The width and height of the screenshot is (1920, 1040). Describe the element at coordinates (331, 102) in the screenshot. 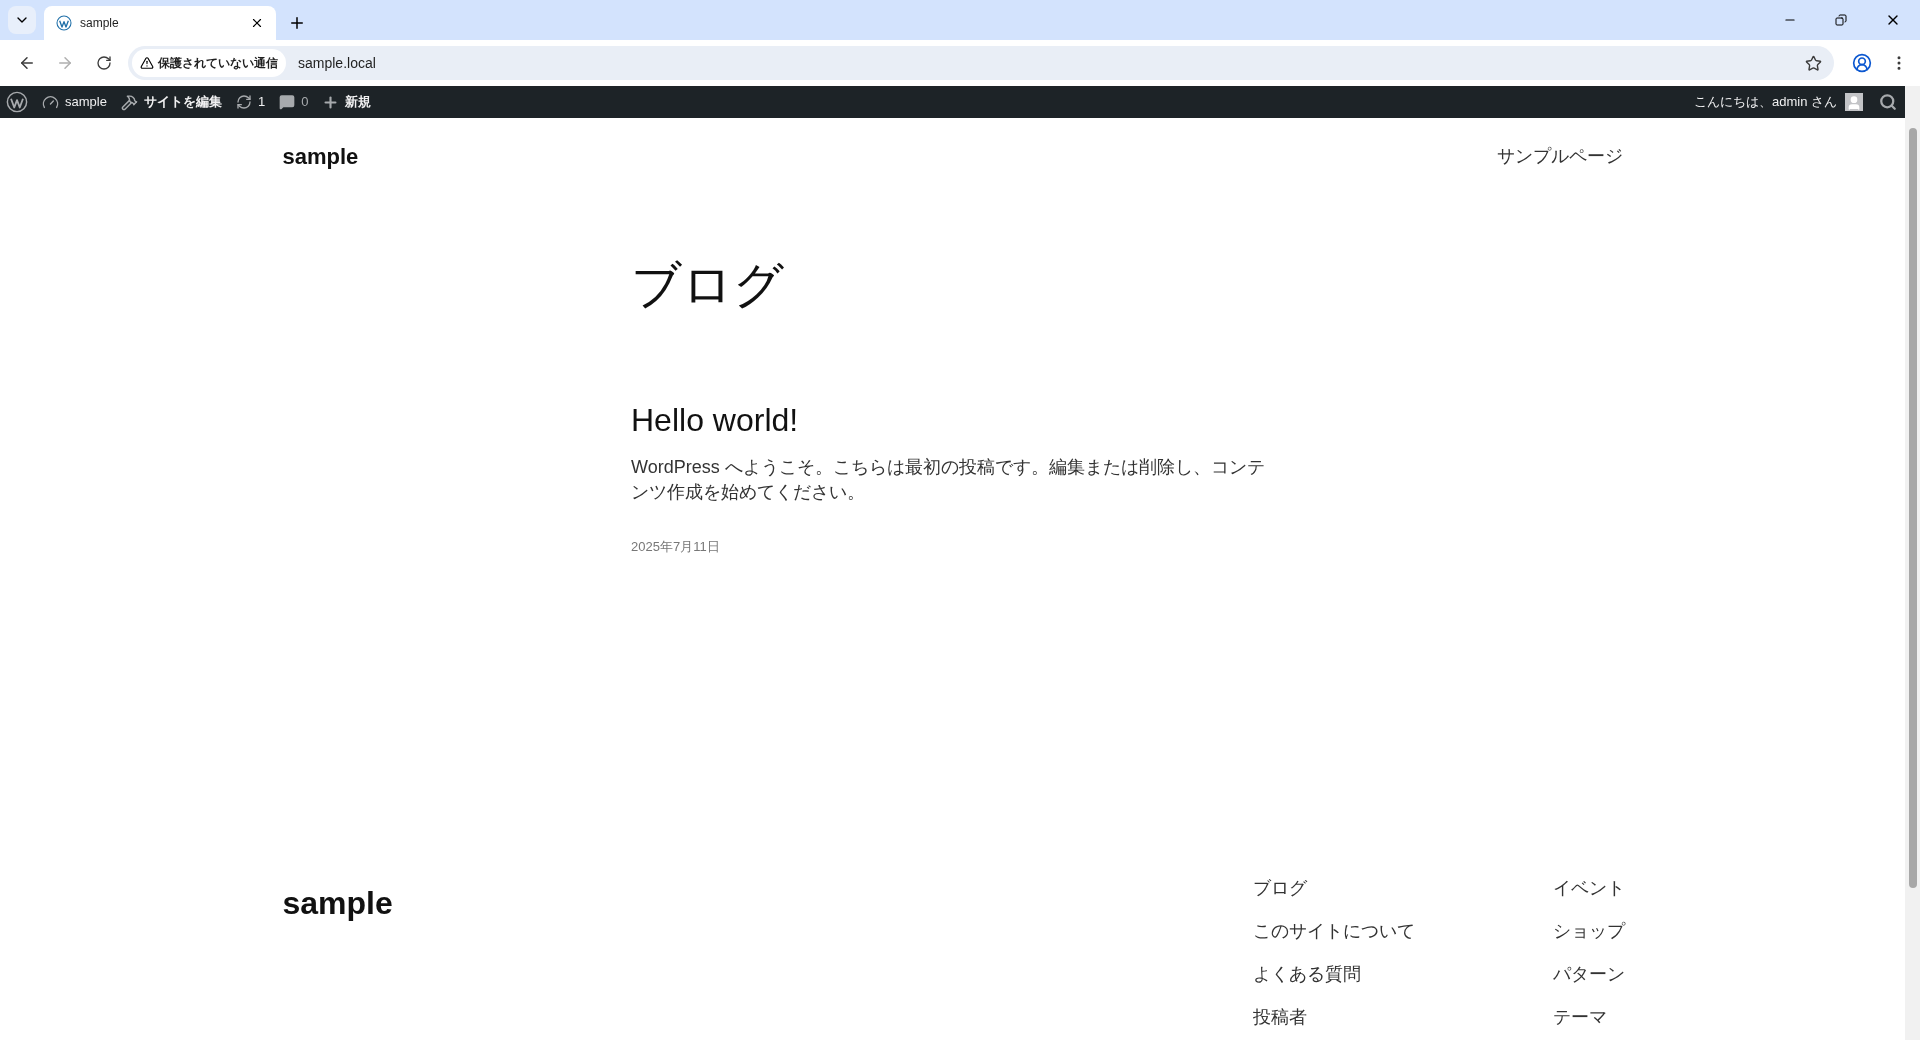

I see `plus-icon` at that location.